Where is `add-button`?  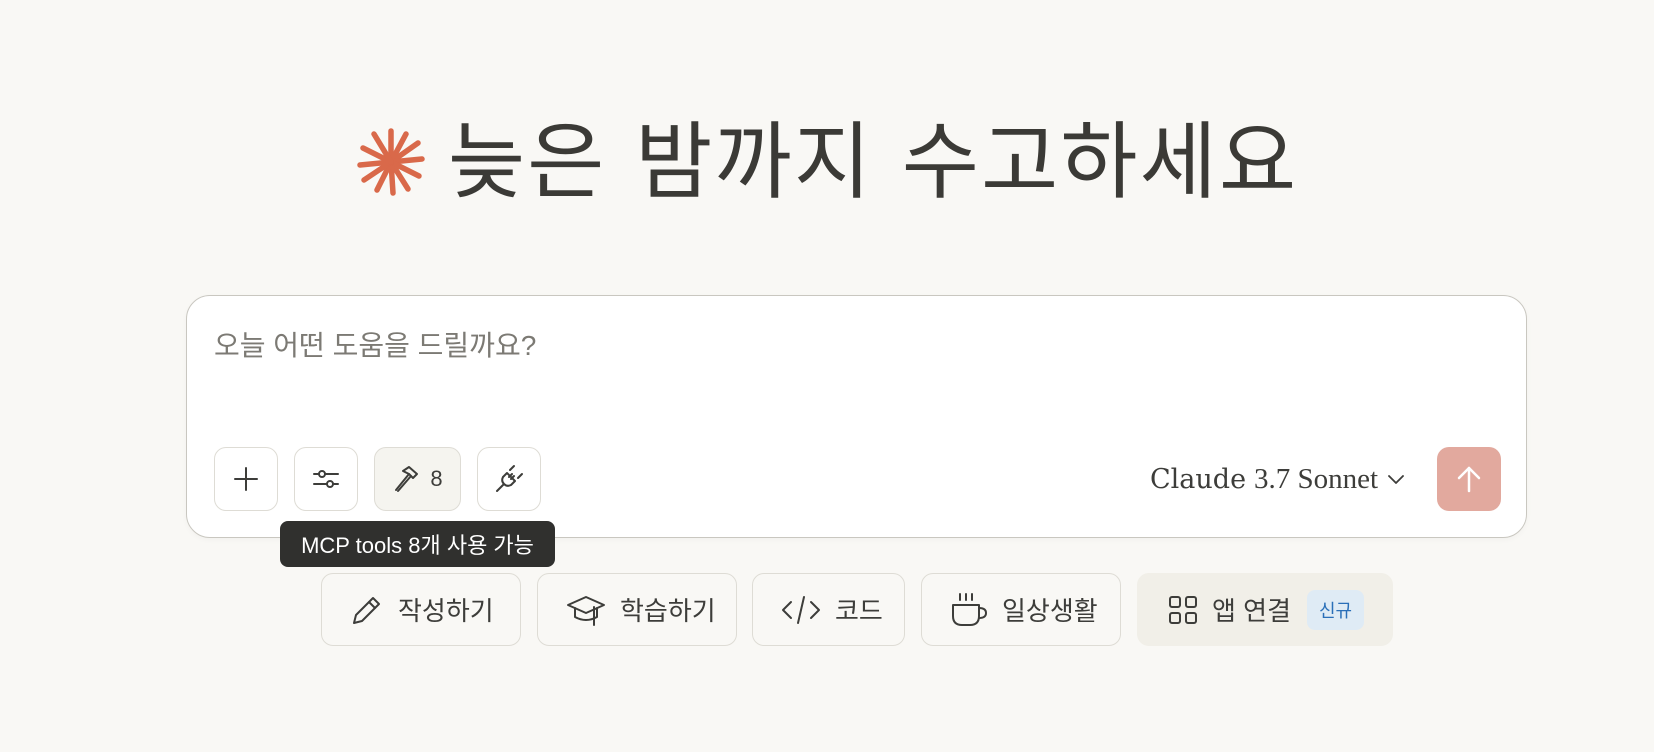 add-button is located at coordinates (246, 479).